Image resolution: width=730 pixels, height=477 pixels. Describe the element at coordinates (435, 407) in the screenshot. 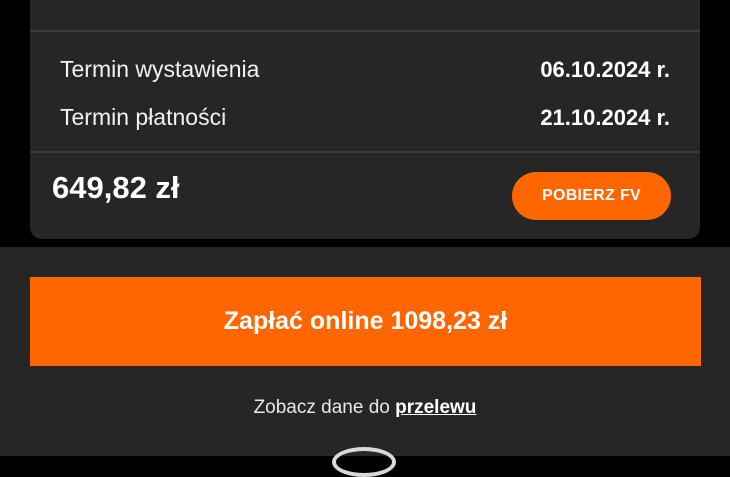

I see `transfer-link: przelewu` at that location.